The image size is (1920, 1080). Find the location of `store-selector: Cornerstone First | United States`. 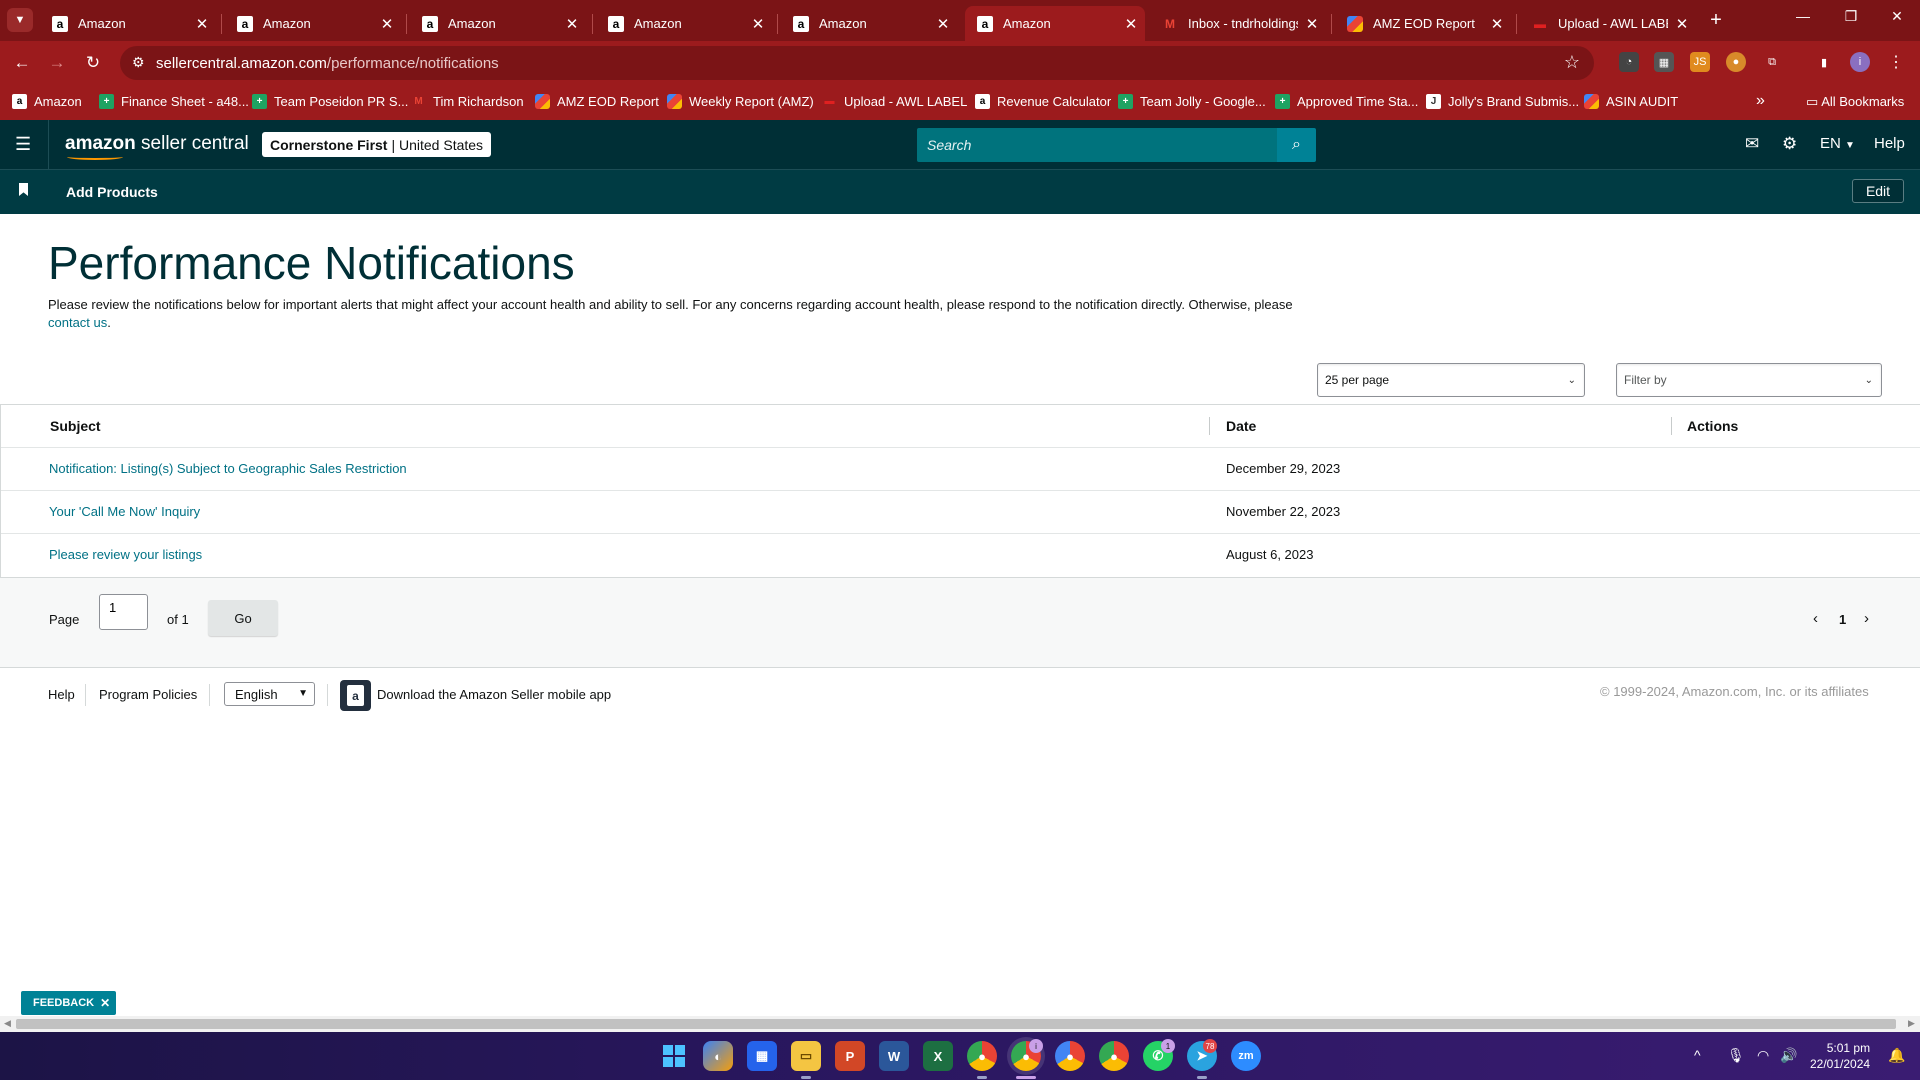

store-selector: Cornerstone First | United States is located at coordinates (377, 144).